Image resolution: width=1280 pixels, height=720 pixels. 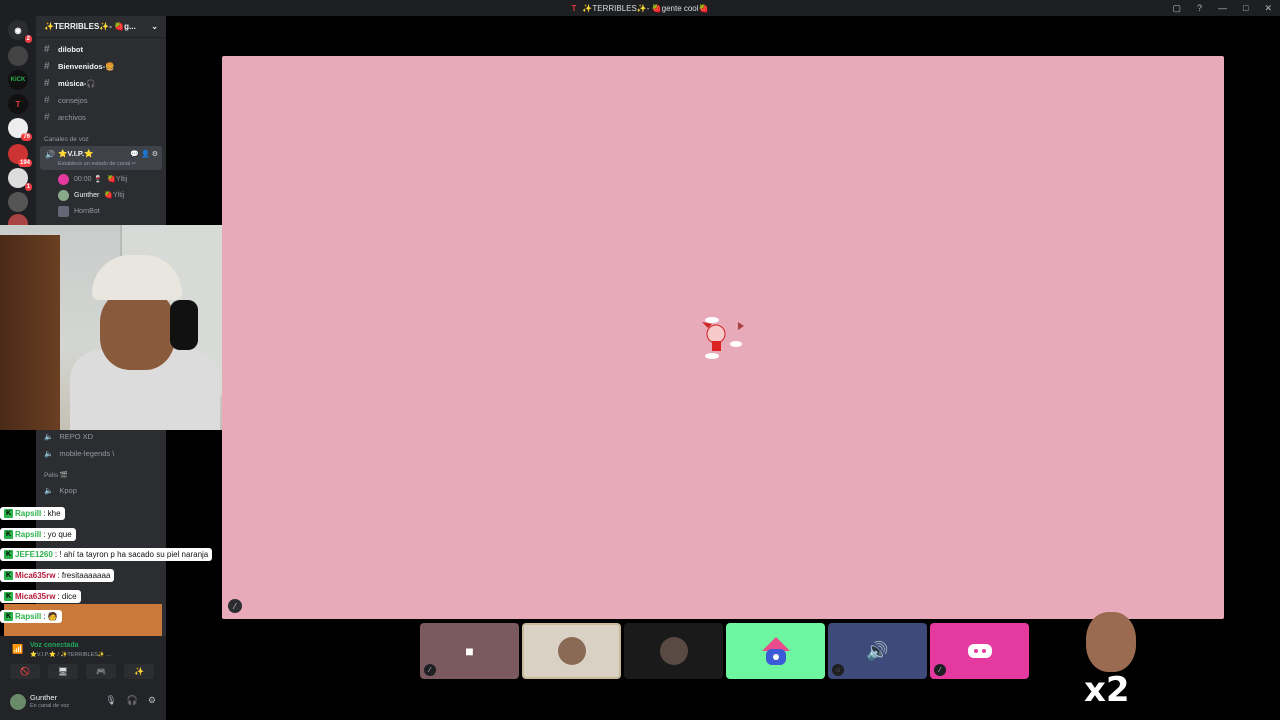 I want to click on channel-label: REPO XD, so click(x=76, y=436).